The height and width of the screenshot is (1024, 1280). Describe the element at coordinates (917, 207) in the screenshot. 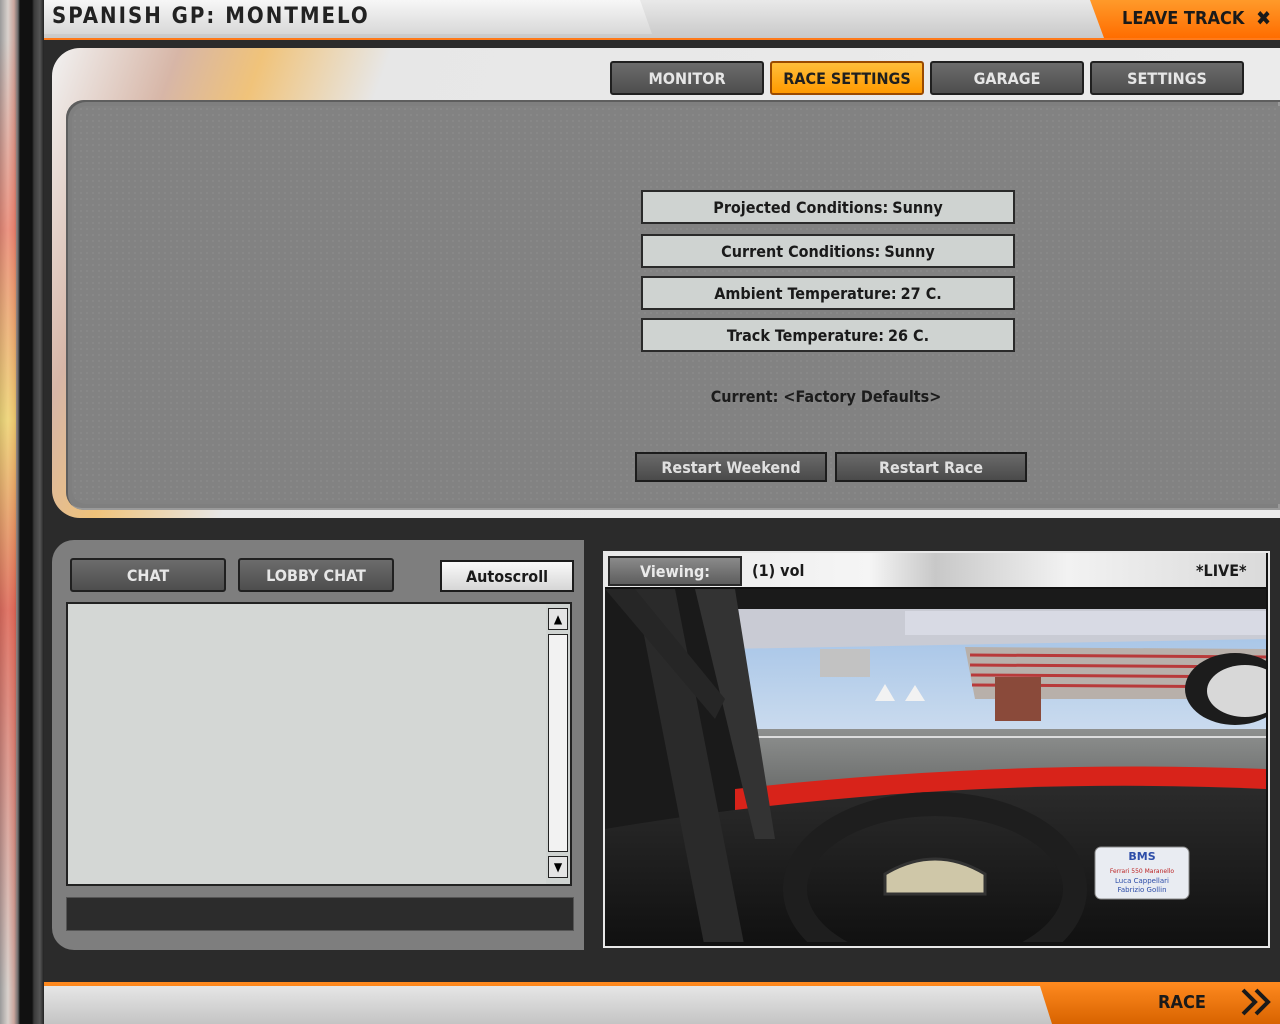

I see `projected-conditions-value: Sunny` at that location.